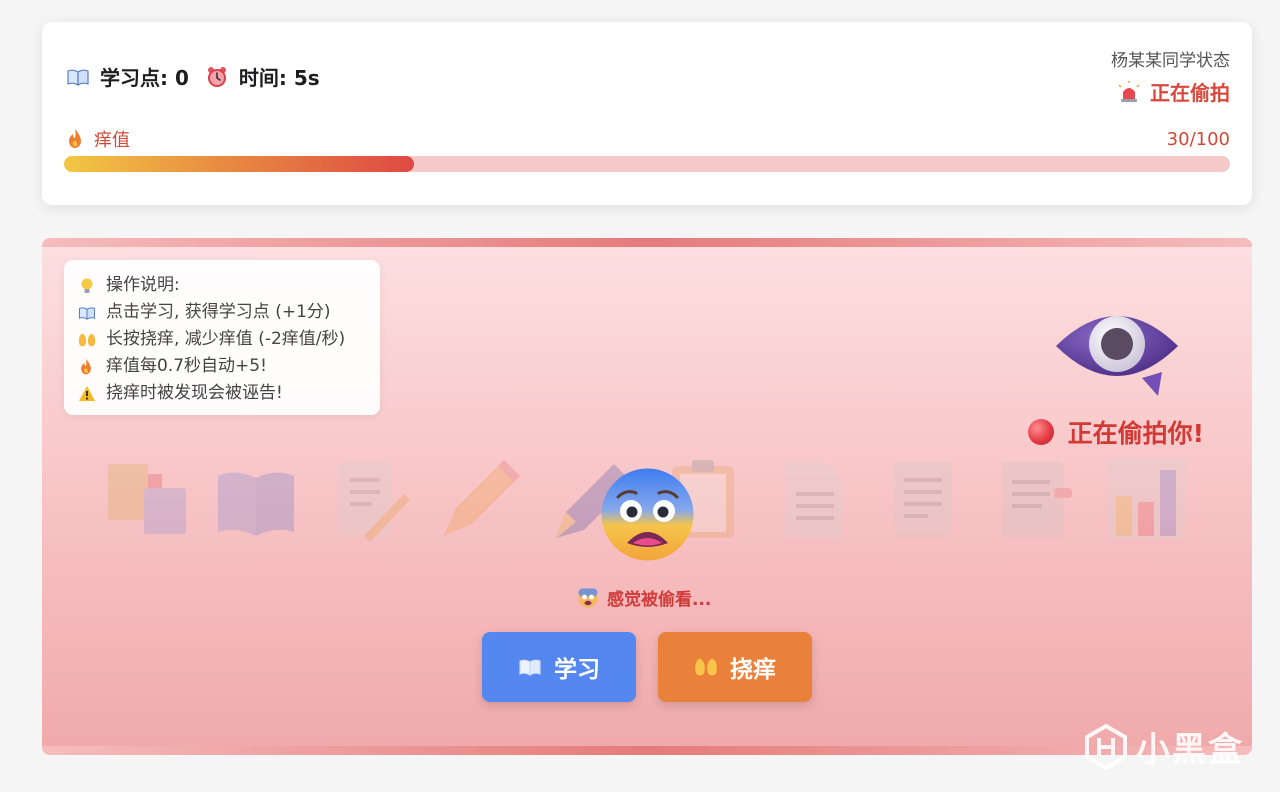 This screenshot has width=1280, height=792. What do you see at coordinates (648, 139) in the screenshot?
I see `itch-row: 痒值 30/100` at bounding box center [648, 139].